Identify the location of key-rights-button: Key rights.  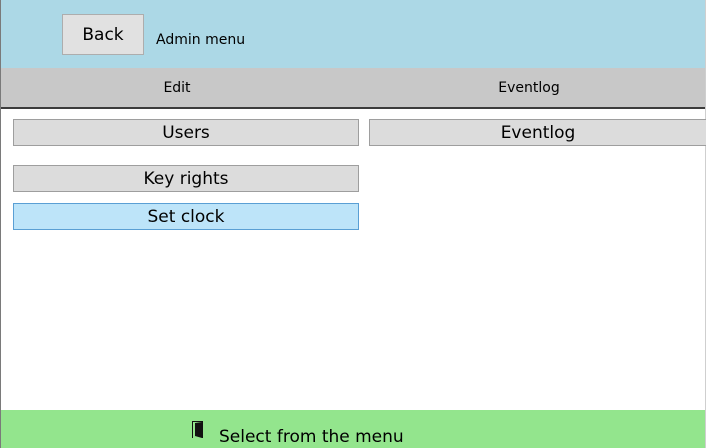
(186, 178).